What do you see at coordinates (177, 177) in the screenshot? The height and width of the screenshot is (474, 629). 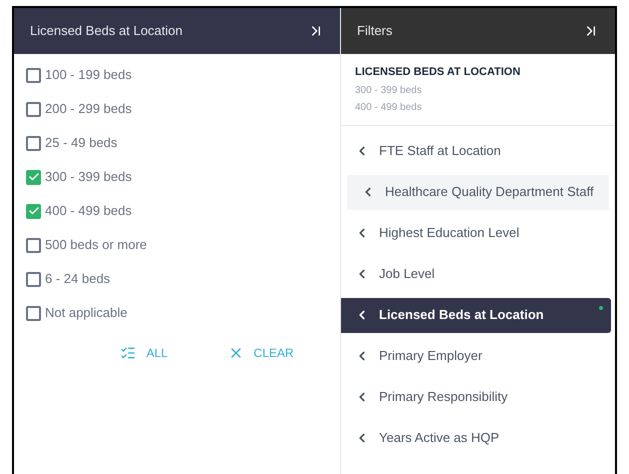 I see `checkbox-option: 300 - 399 beds` at bounding box center [177, 177].